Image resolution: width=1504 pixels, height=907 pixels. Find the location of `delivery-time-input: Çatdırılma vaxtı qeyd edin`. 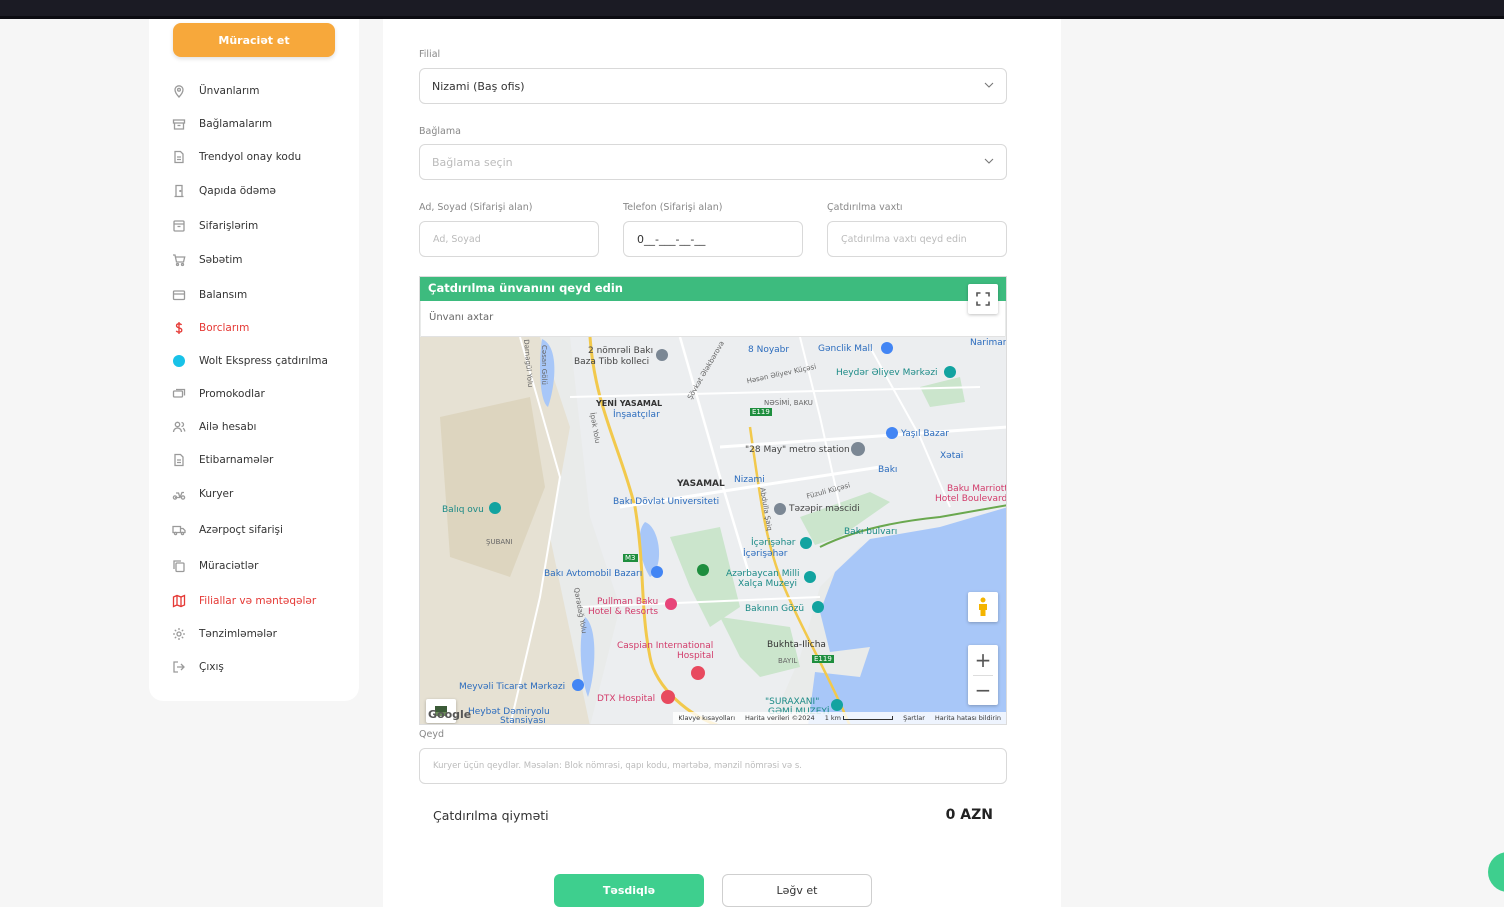

delivery-time-input: Çatdırılma vaxtı qeyd edin is located at coordinates (917, 239).